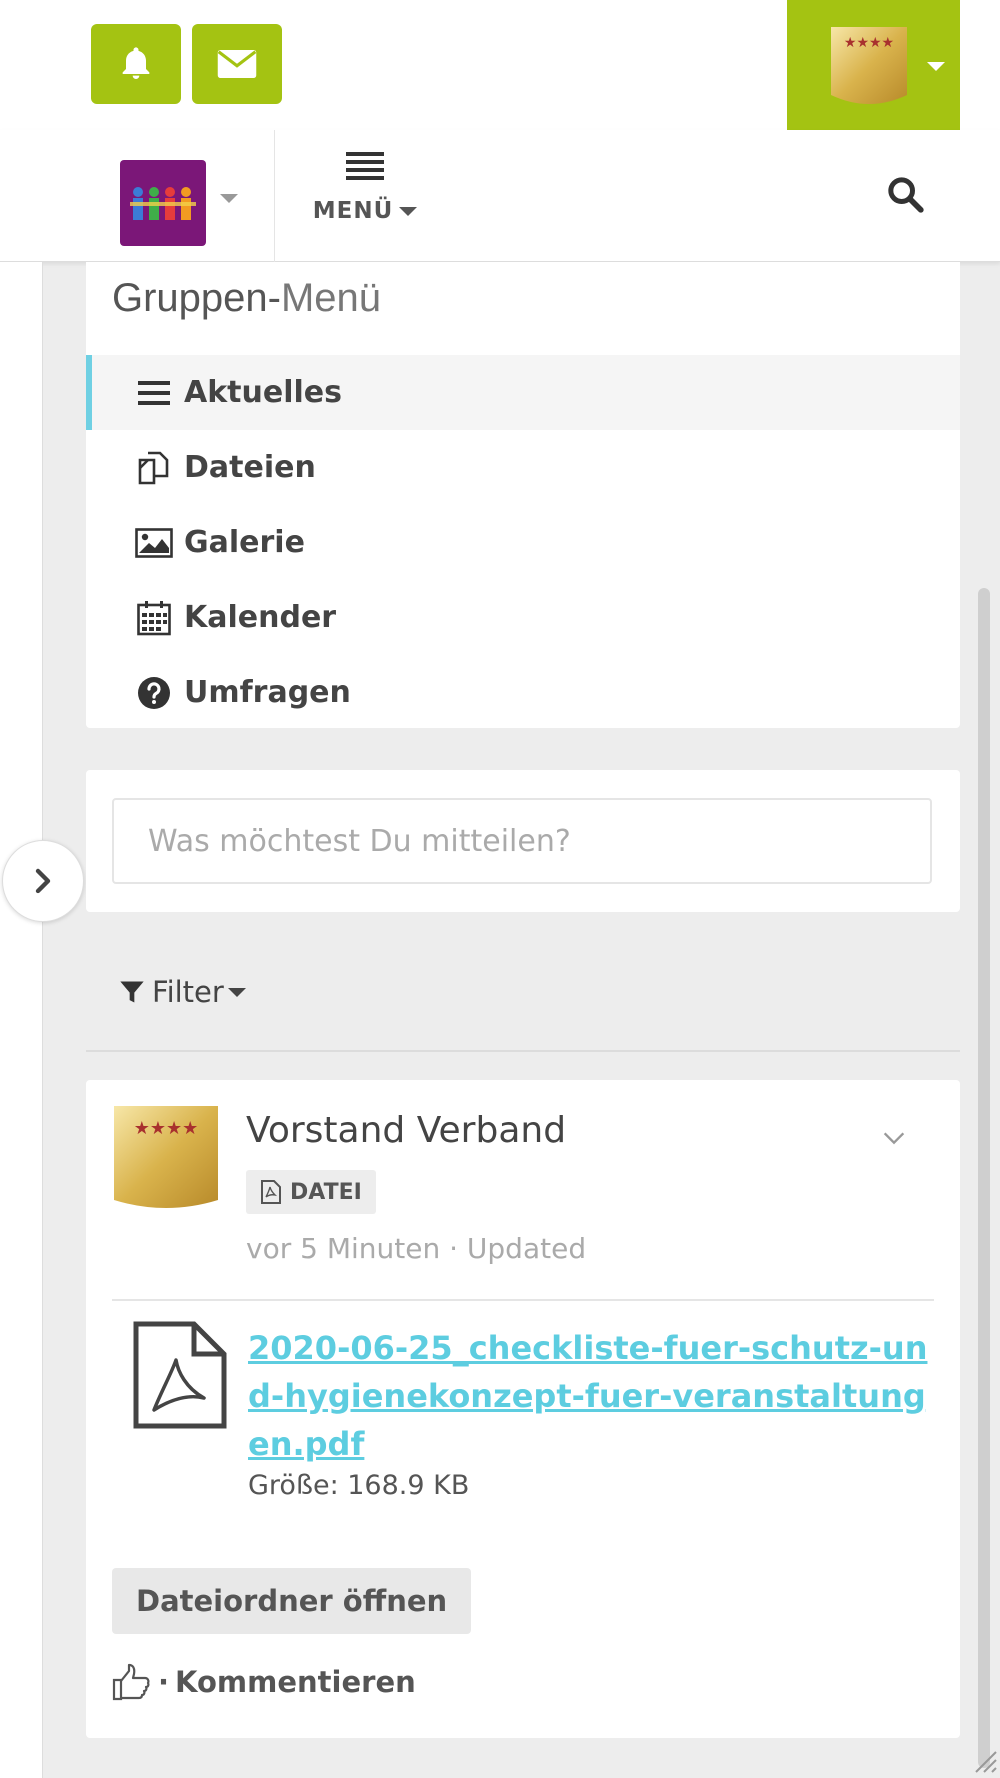 This screenshot has width=1000, height=1778. I want to click on comment-link: Kommentieren, so click(295, 1682).